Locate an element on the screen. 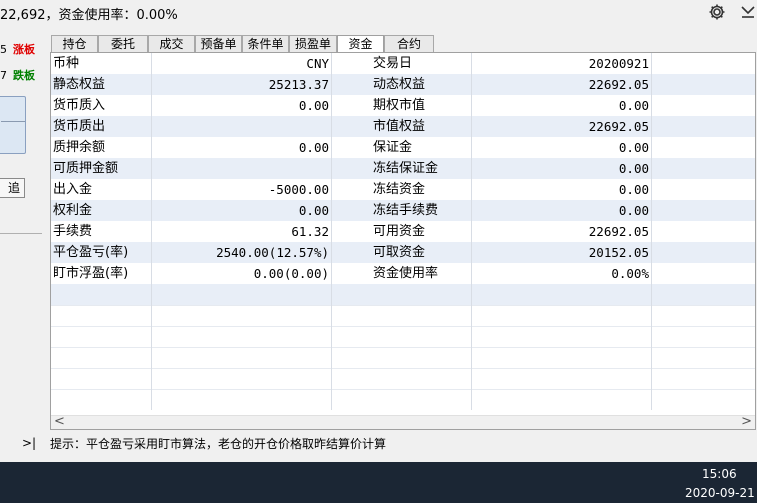  tab-prepared-orders: 预备单 is located at coordinates (218, 43).